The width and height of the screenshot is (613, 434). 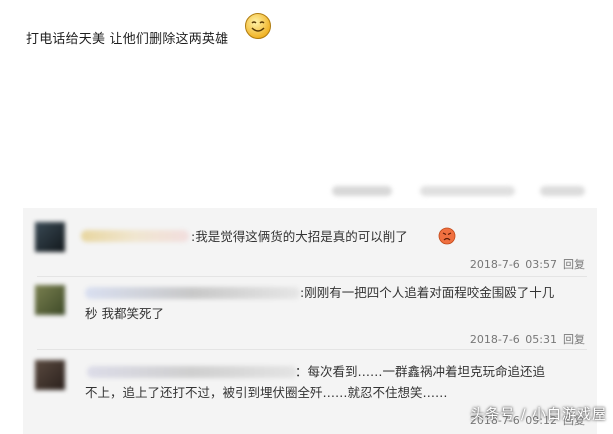 What do you see at coordinates (420, 371) in the screenshot?
I see `comment-text-line1: ：每次看到……一群鑫祸冲着坦克玩命追还追` at bounding box center [420, 371].